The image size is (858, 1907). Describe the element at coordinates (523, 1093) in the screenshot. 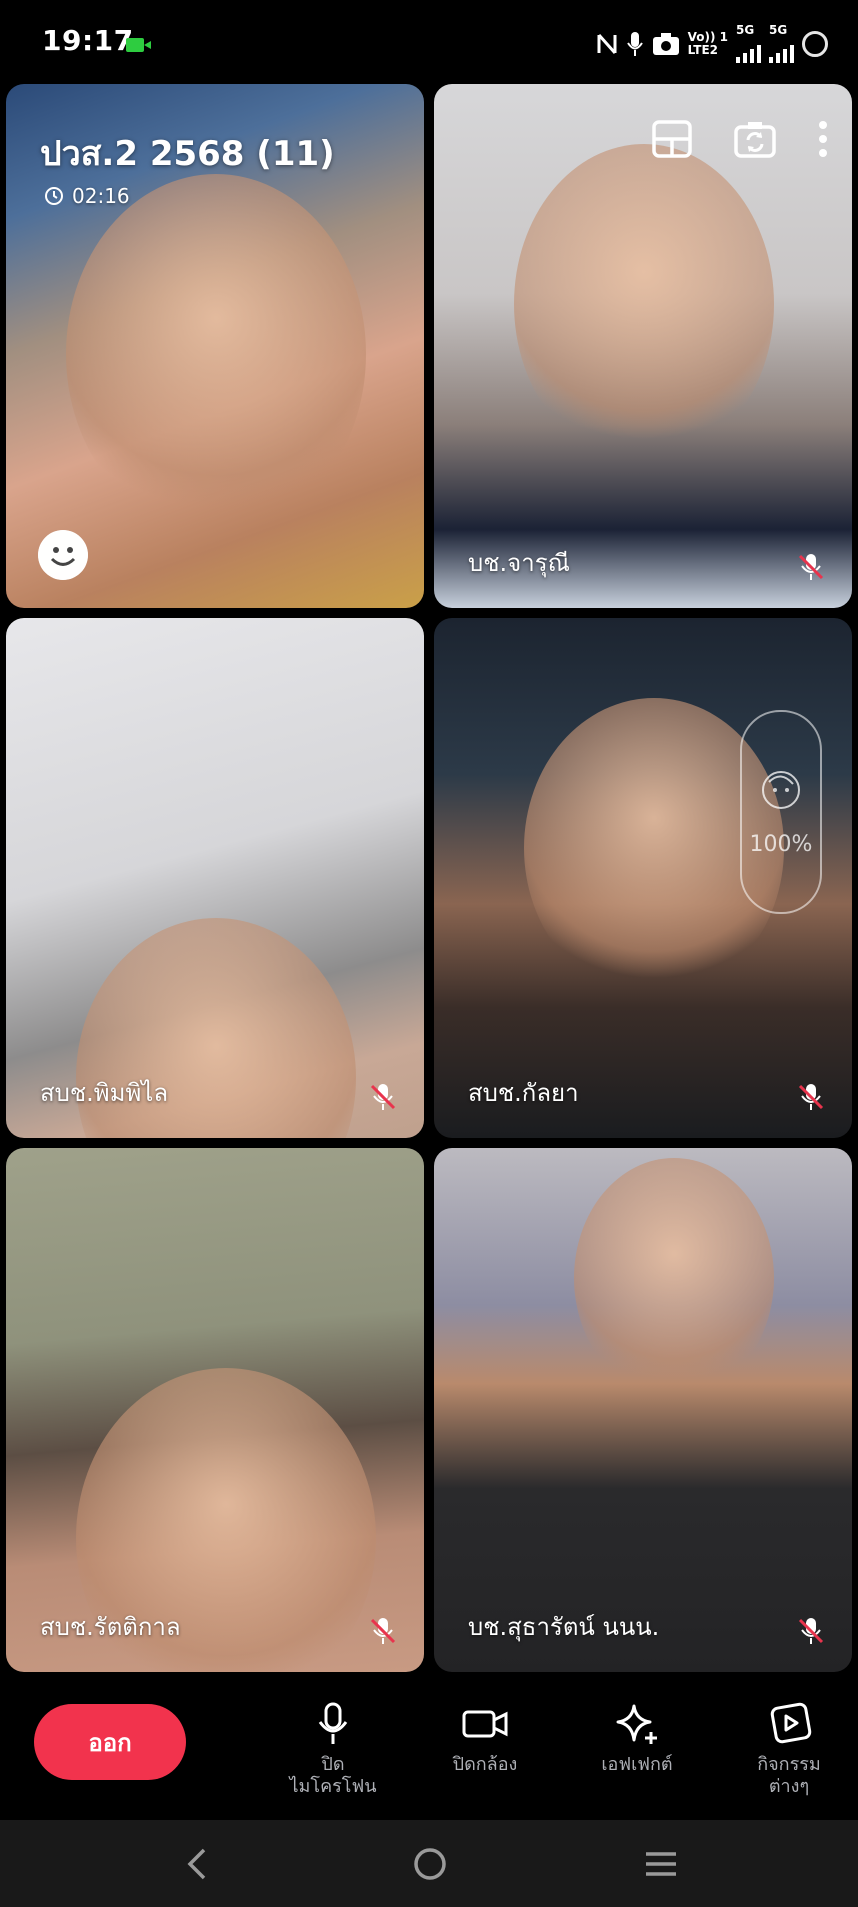

I see `participant-name: สบช.กัลยา` at that location.